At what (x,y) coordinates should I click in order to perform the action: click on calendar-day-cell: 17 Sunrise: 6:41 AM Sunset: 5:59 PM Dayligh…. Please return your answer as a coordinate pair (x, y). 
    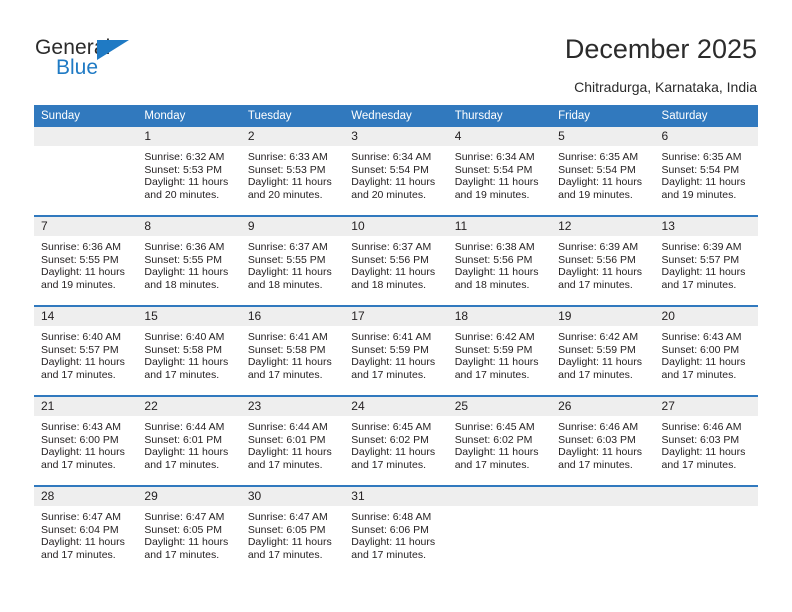
    Looking at the image, I should click on (396, 350).